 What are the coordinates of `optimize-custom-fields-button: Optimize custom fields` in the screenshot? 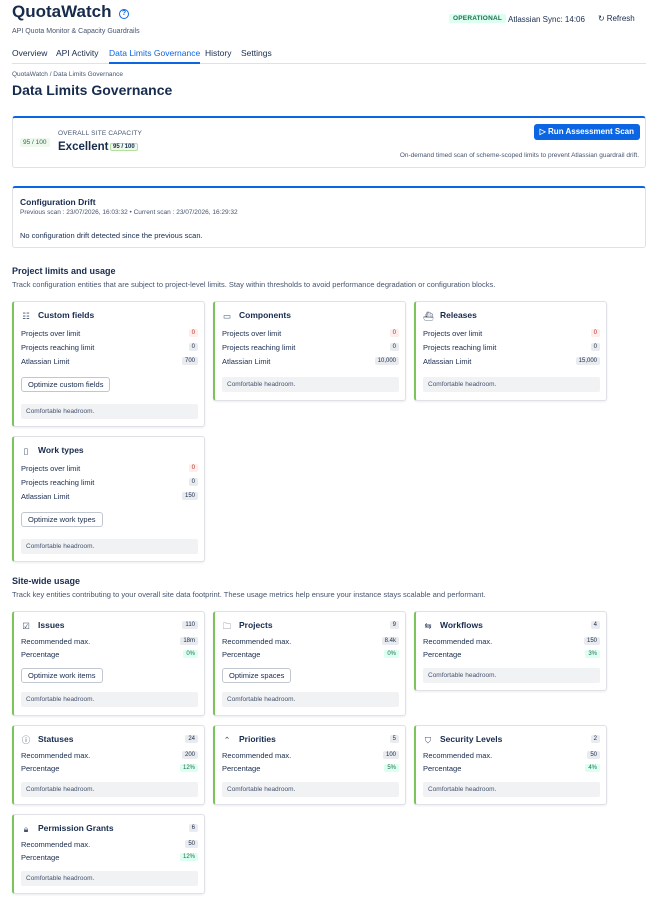 It's located at (66, 384).